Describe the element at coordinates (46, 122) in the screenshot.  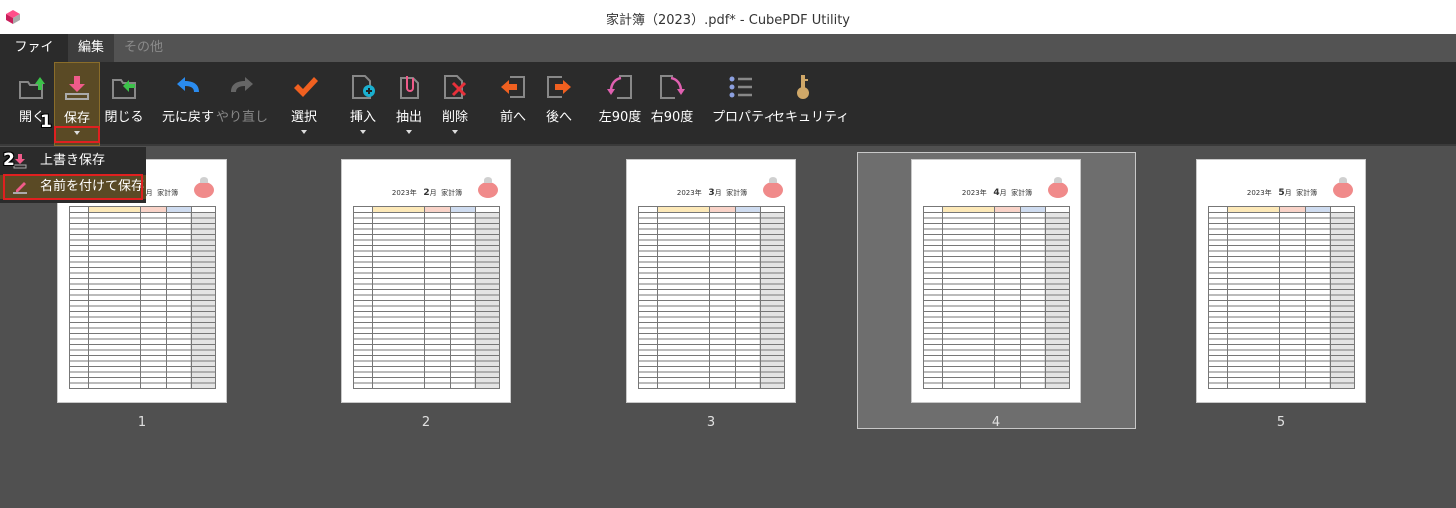
I see `annotation-step-1: 1` at that location.